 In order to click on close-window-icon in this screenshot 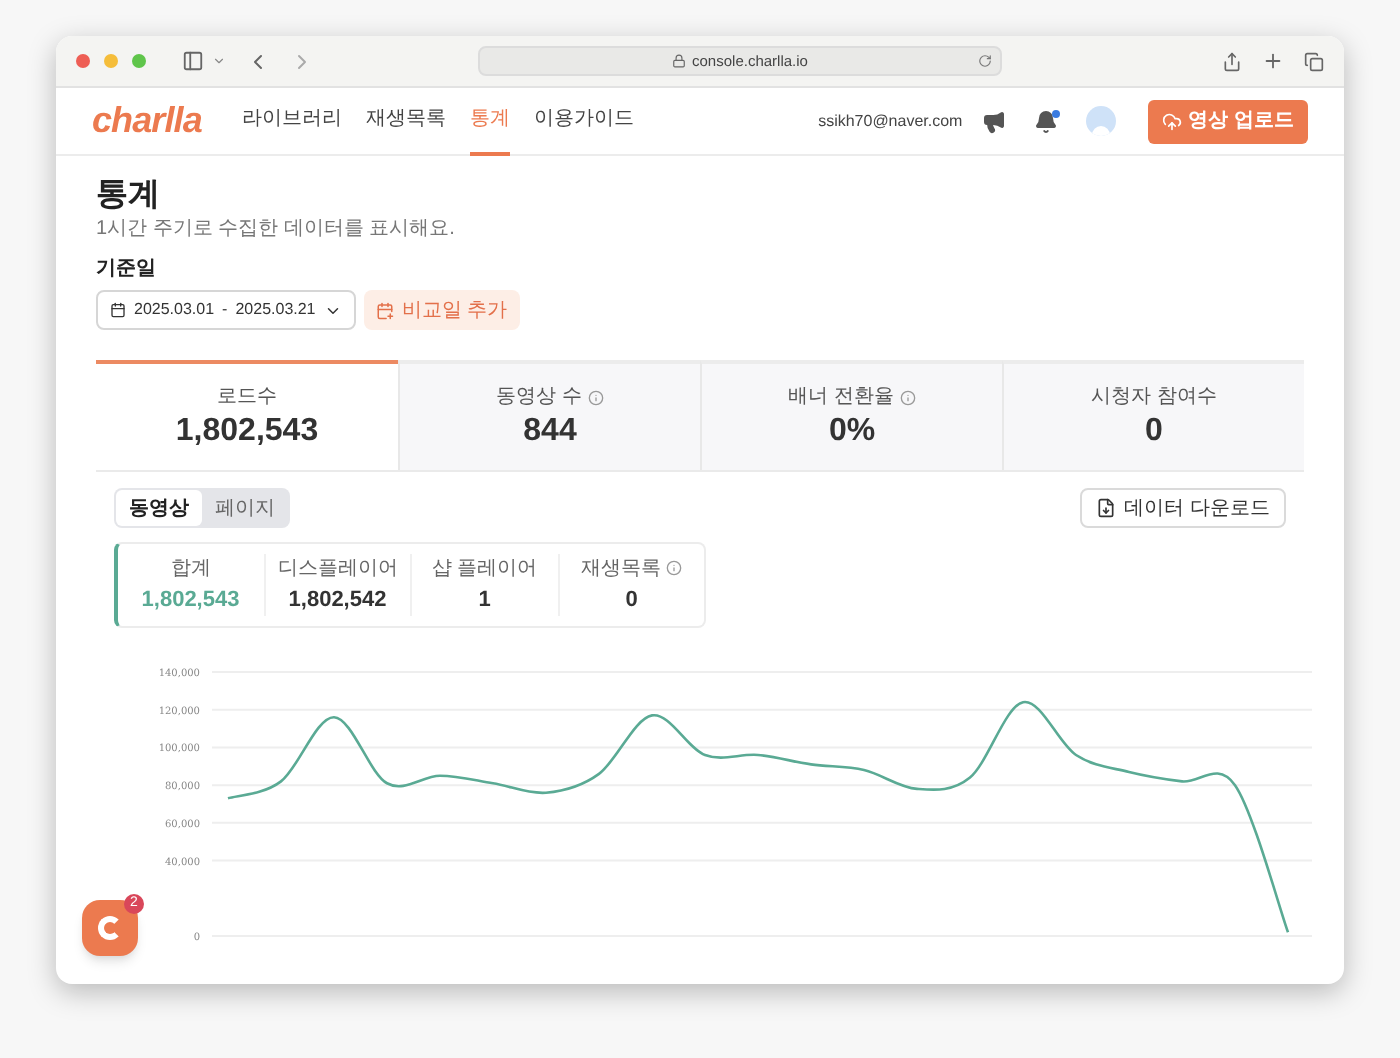, I will do `click(83, 61)`.